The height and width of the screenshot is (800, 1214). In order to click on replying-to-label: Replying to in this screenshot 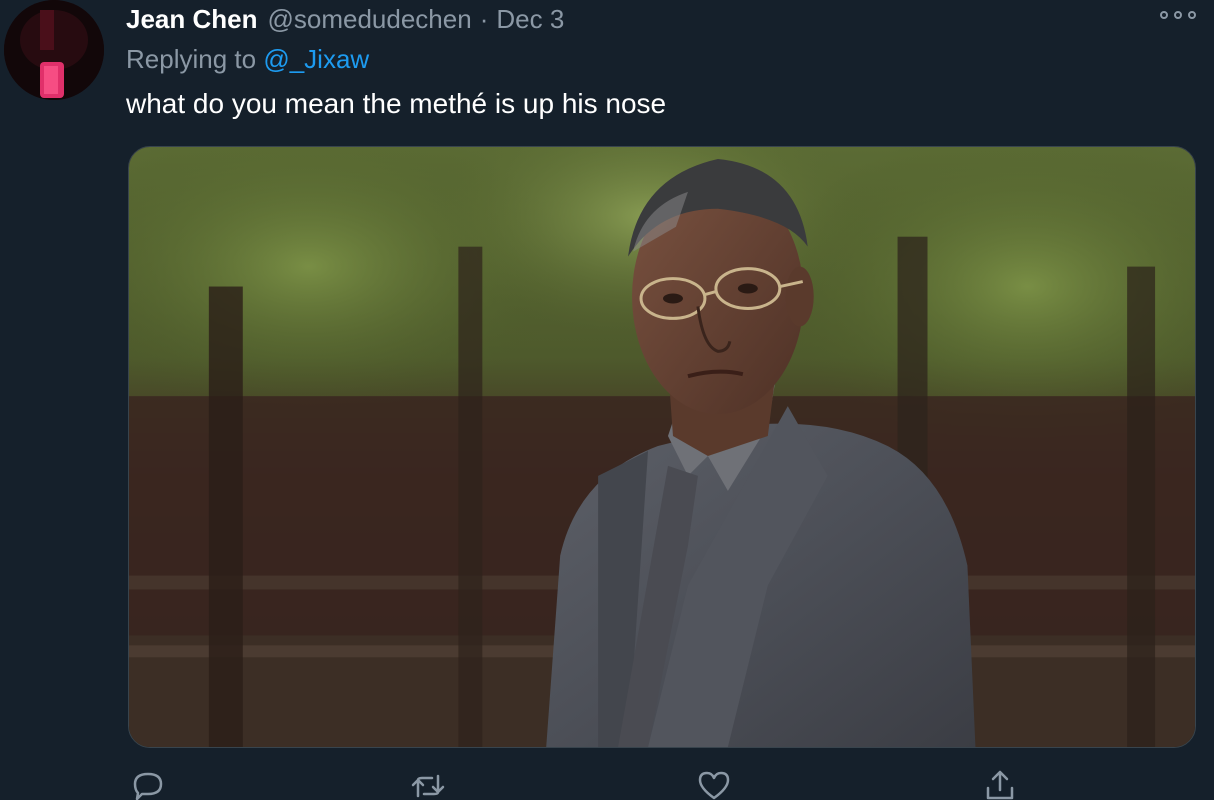, I will do `click(195, 59)`.